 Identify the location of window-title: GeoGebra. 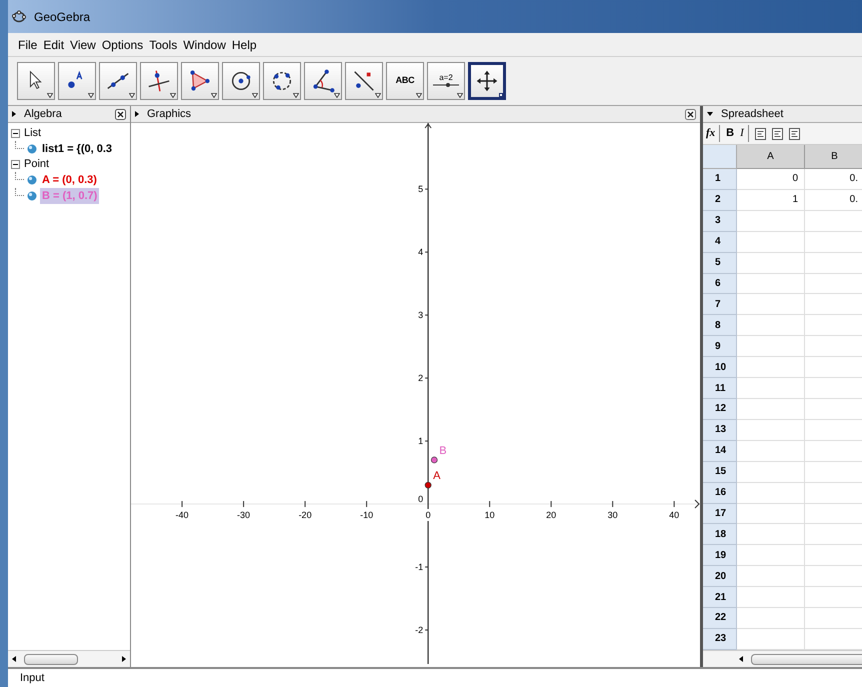
(62, 17).